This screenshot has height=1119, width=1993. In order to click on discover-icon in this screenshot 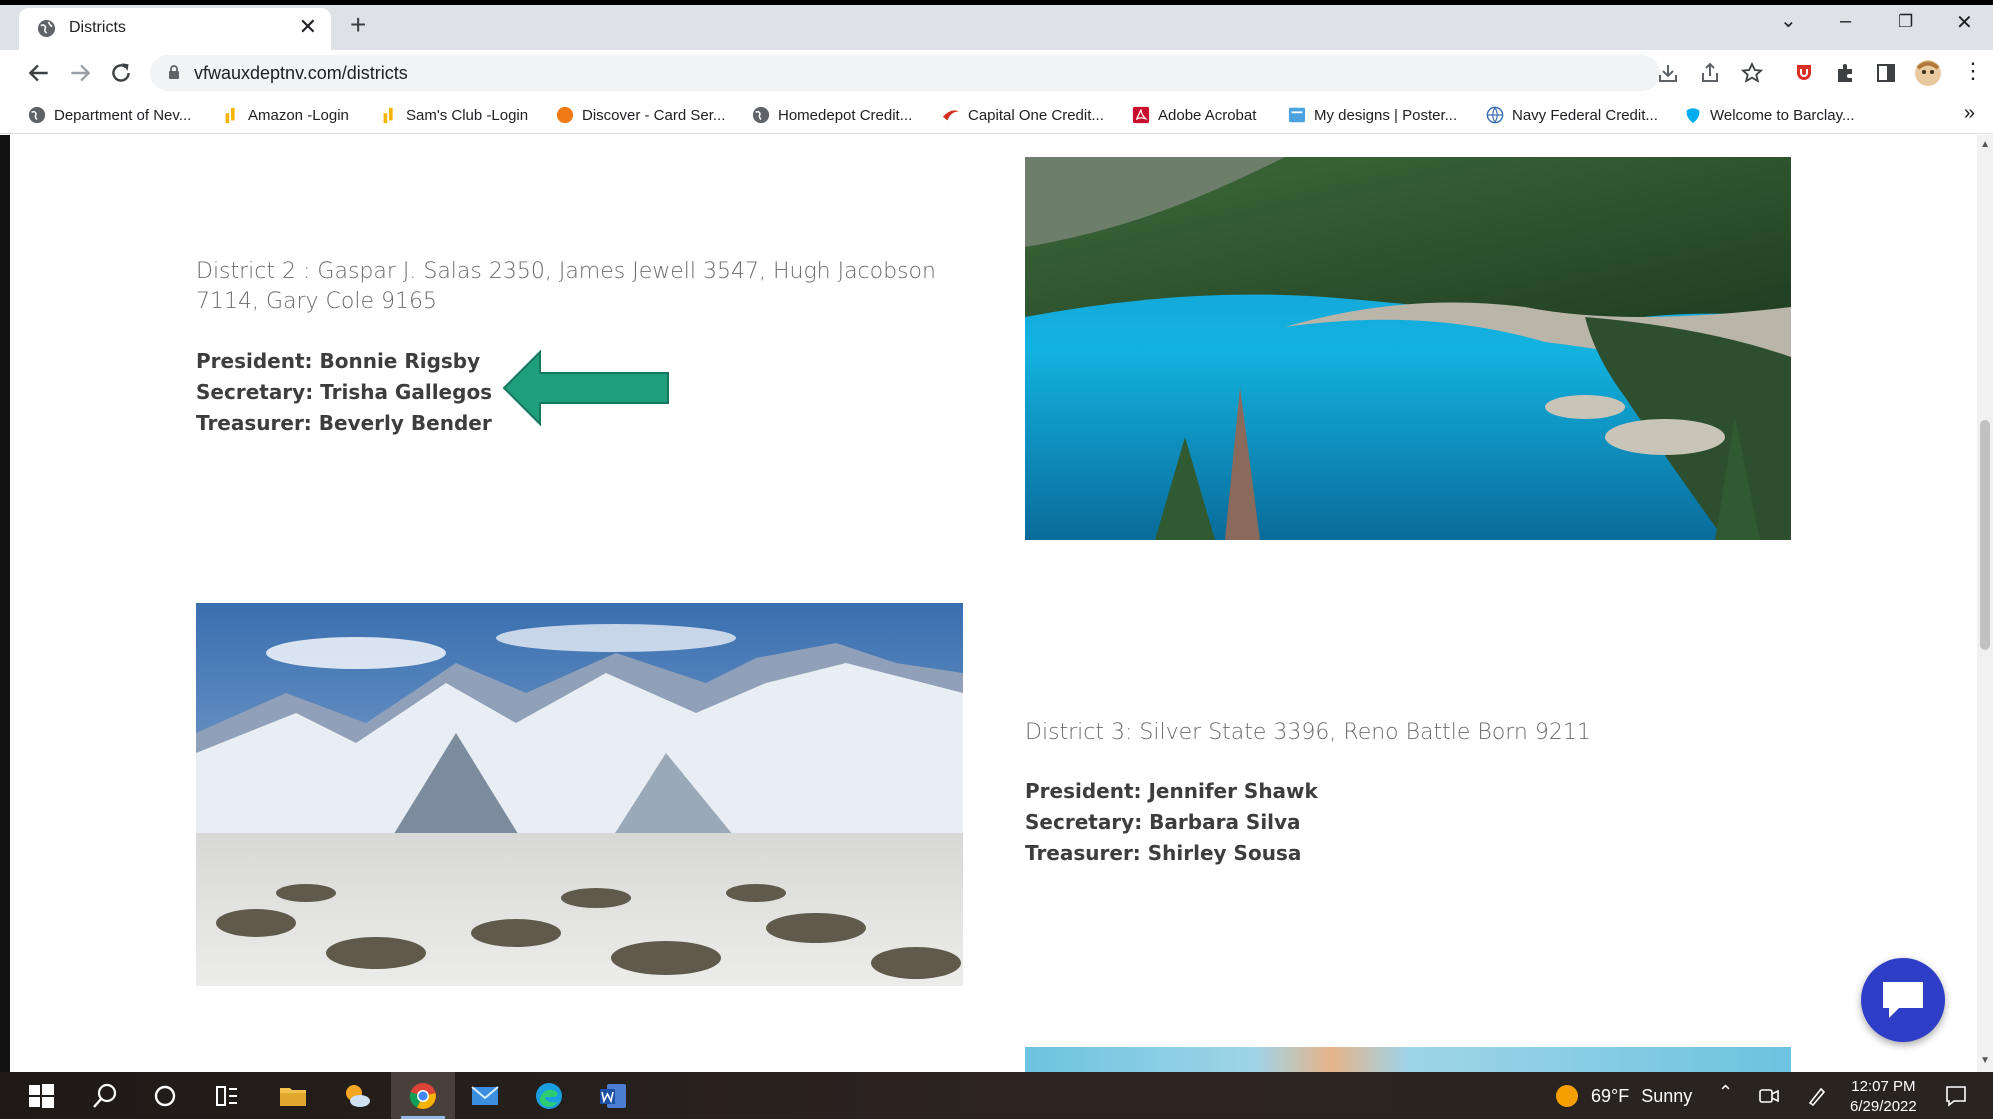, I will do `click(565, 115)`.